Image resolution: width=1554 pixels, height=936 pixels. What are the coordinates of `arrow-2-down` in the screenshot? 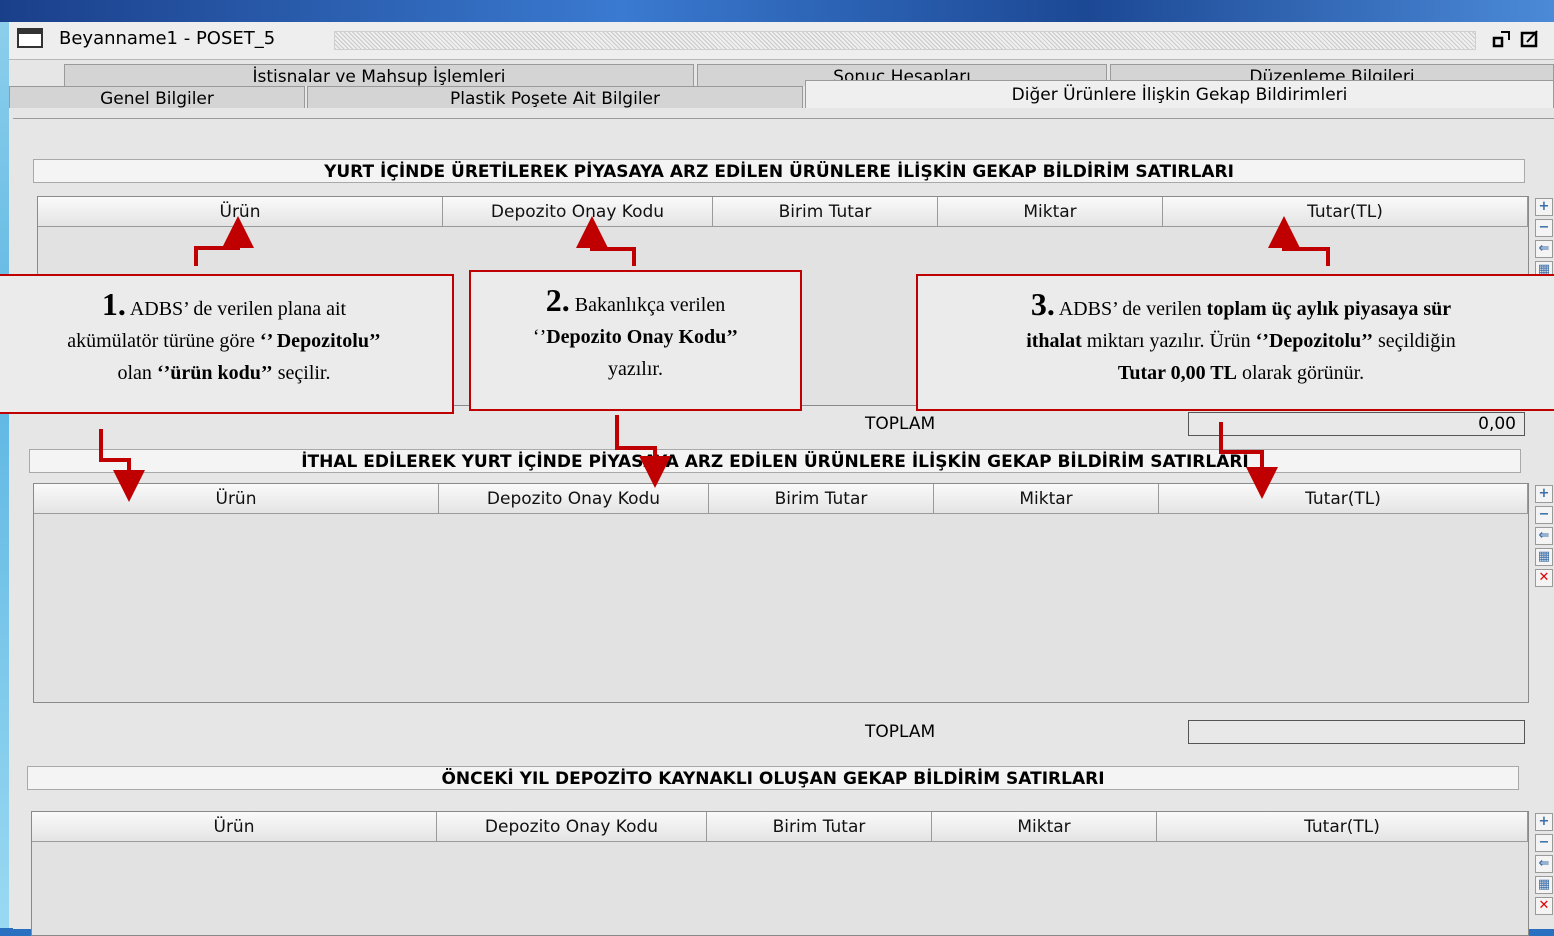 It's located at (643, 451).